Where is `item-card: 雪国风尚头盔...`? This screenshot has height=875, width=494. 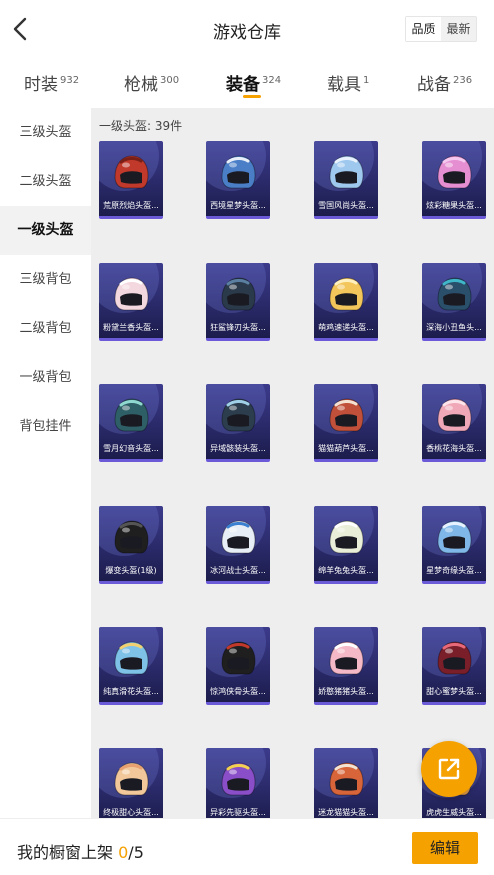
item-card: 雪国风尚头盔... is located at coordinates (346, 180).